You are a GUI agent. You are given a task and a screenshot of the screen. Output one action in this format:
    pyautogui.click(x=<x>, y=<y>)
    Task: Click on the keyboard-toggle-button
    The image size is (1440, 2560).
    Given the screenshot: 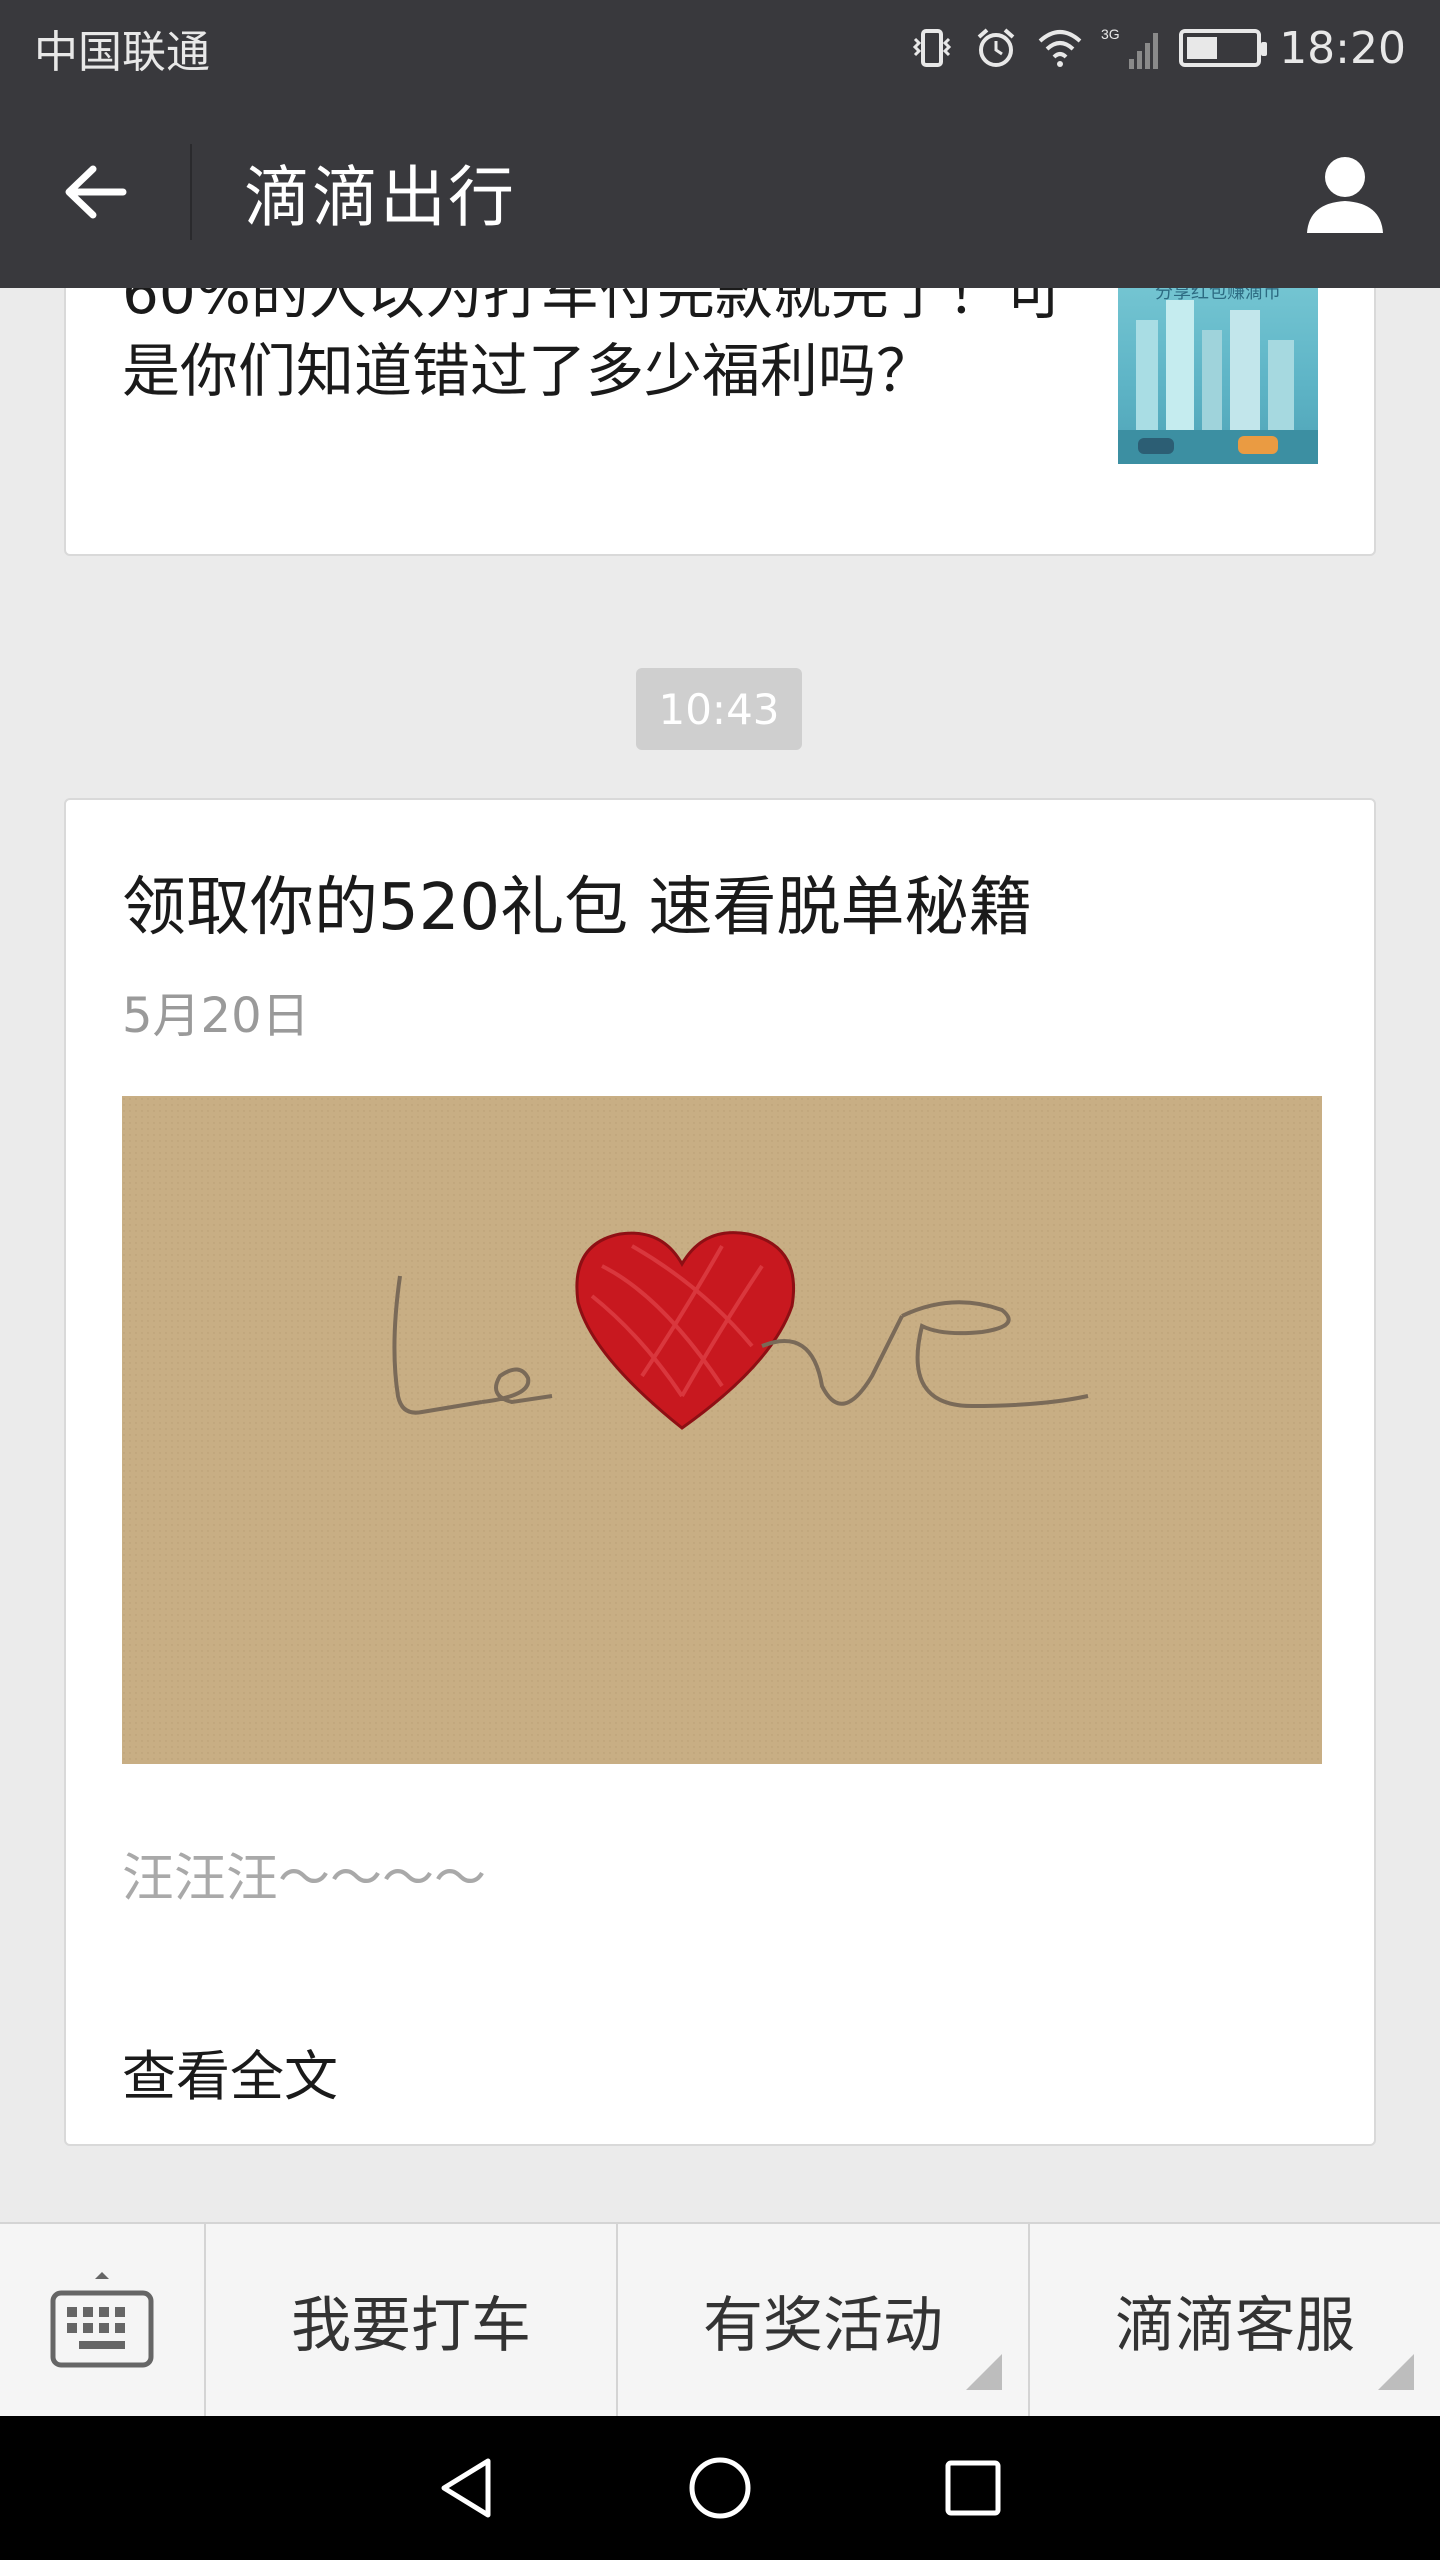 What is the action you would take?
    pyautogui.click(x=103, y=2320)
    